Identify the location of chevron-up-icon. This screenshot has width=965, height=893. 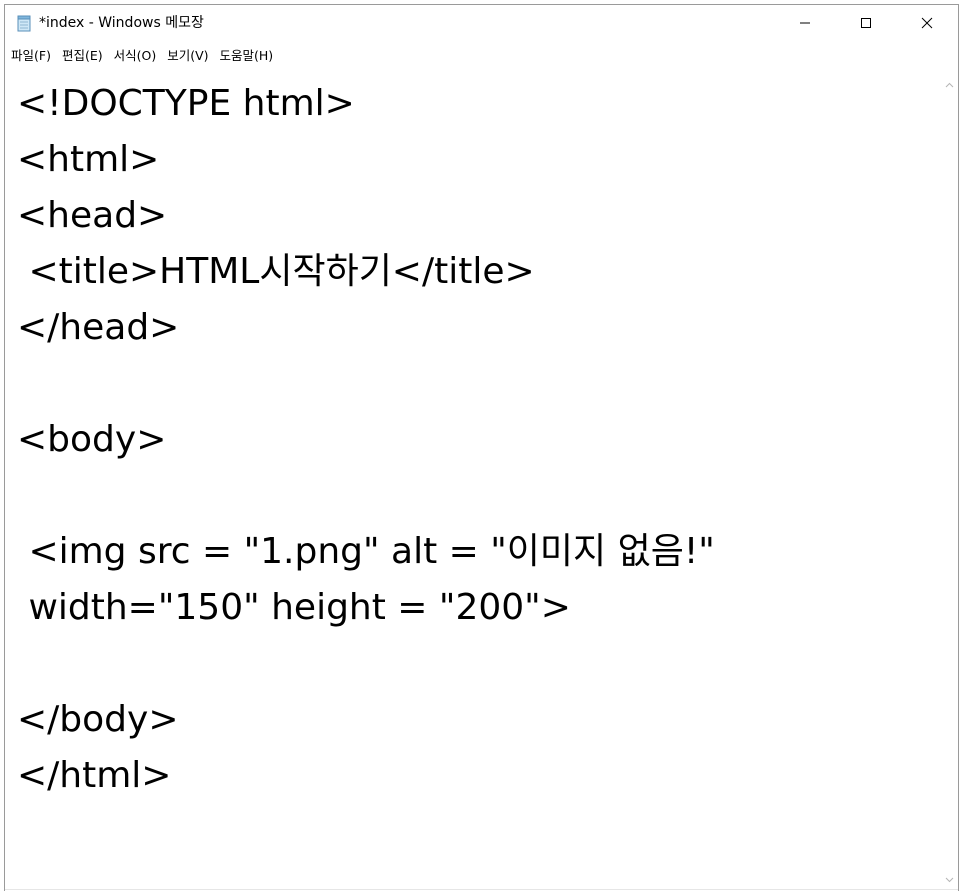
(949, 82).